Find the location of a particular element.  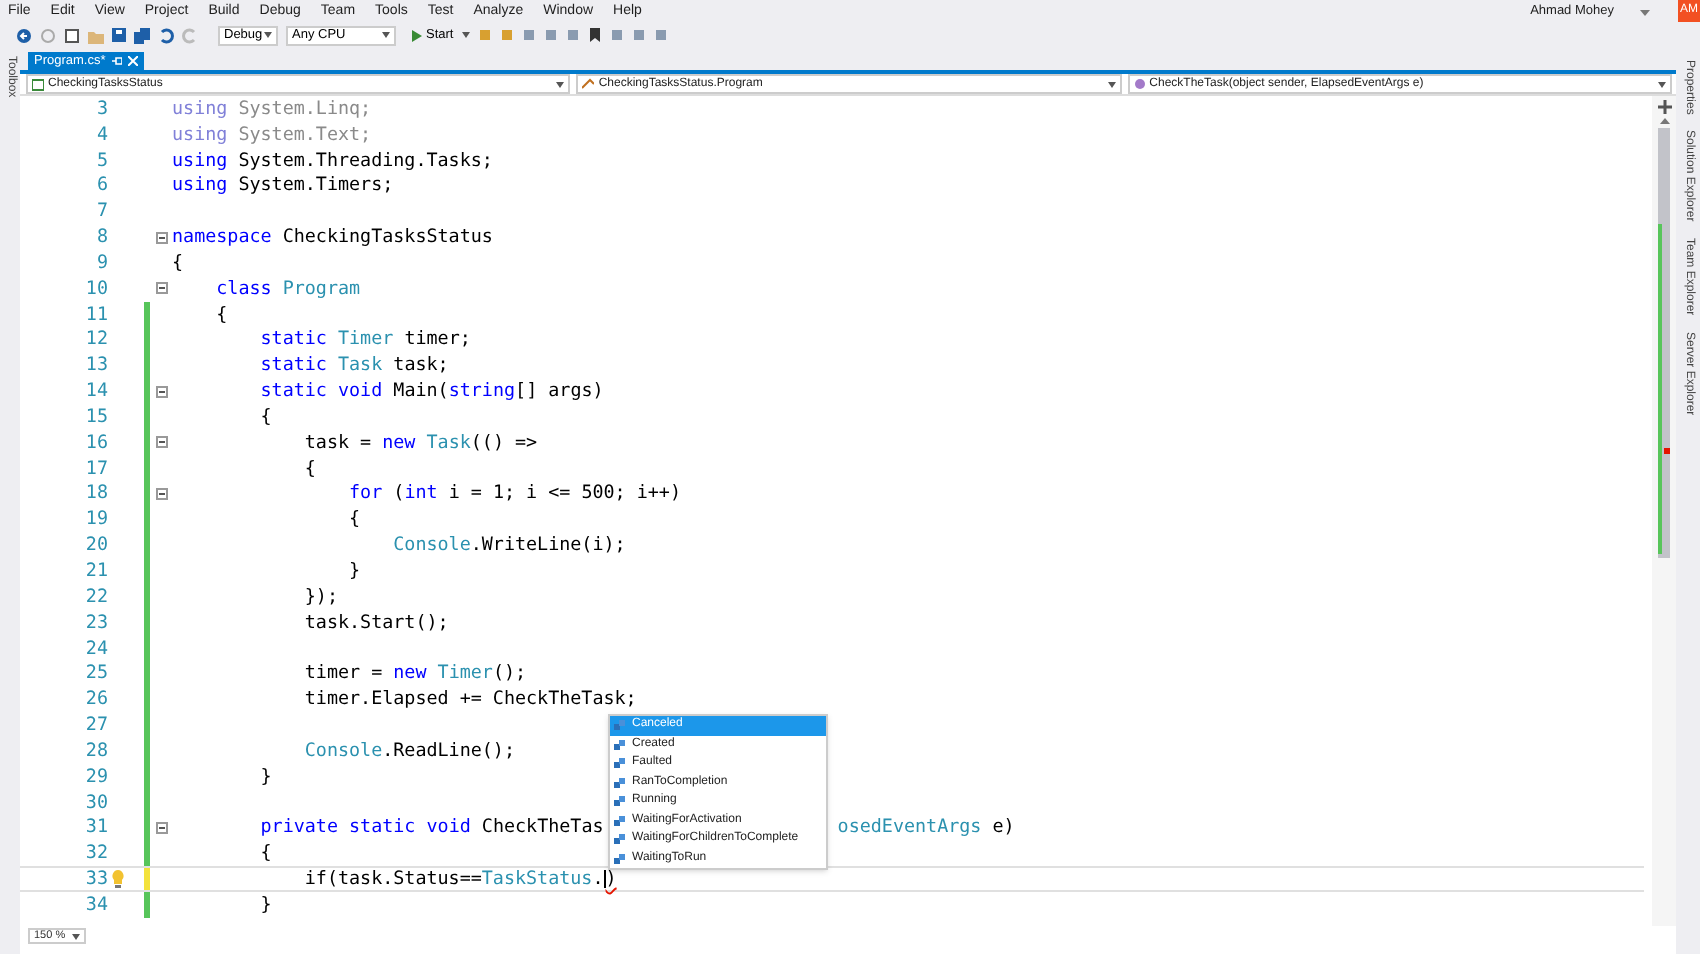

close-icon is located at coordinates (132, 61).